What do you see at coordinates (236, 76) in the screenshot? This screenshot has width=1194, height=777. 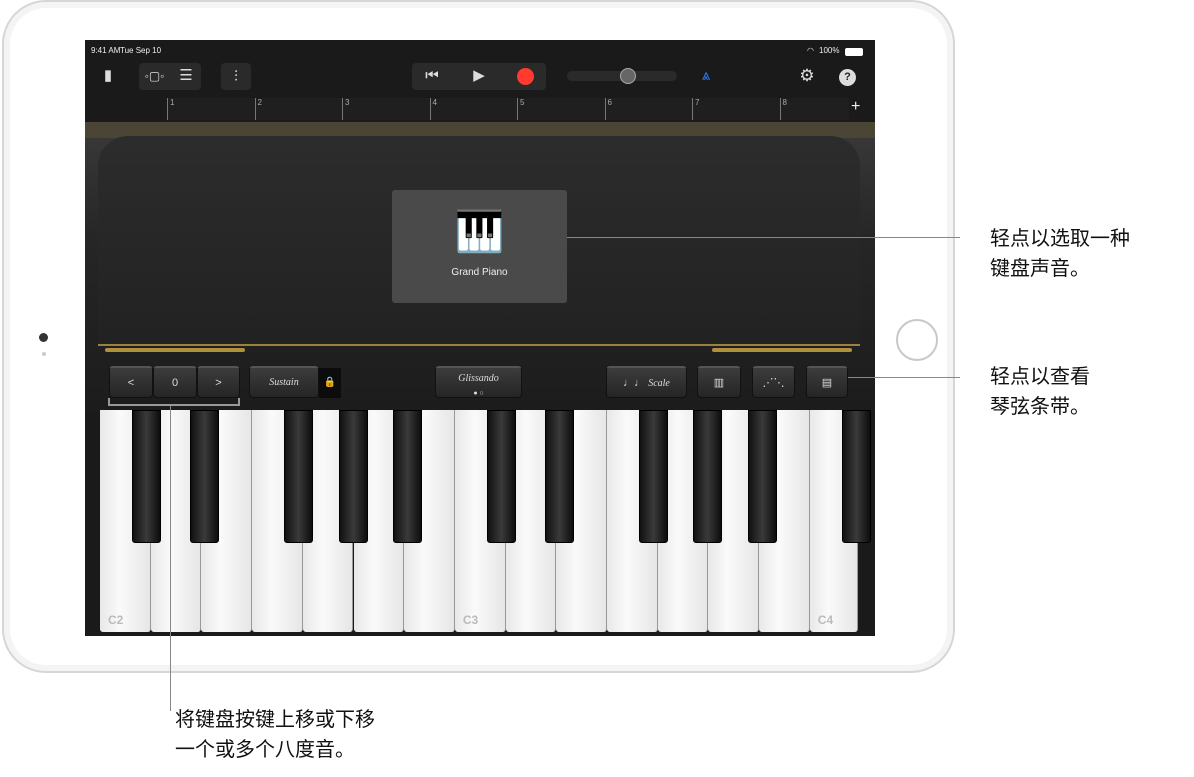 I see `mixer-icon: ⫶` at bounding box center [236, 76].